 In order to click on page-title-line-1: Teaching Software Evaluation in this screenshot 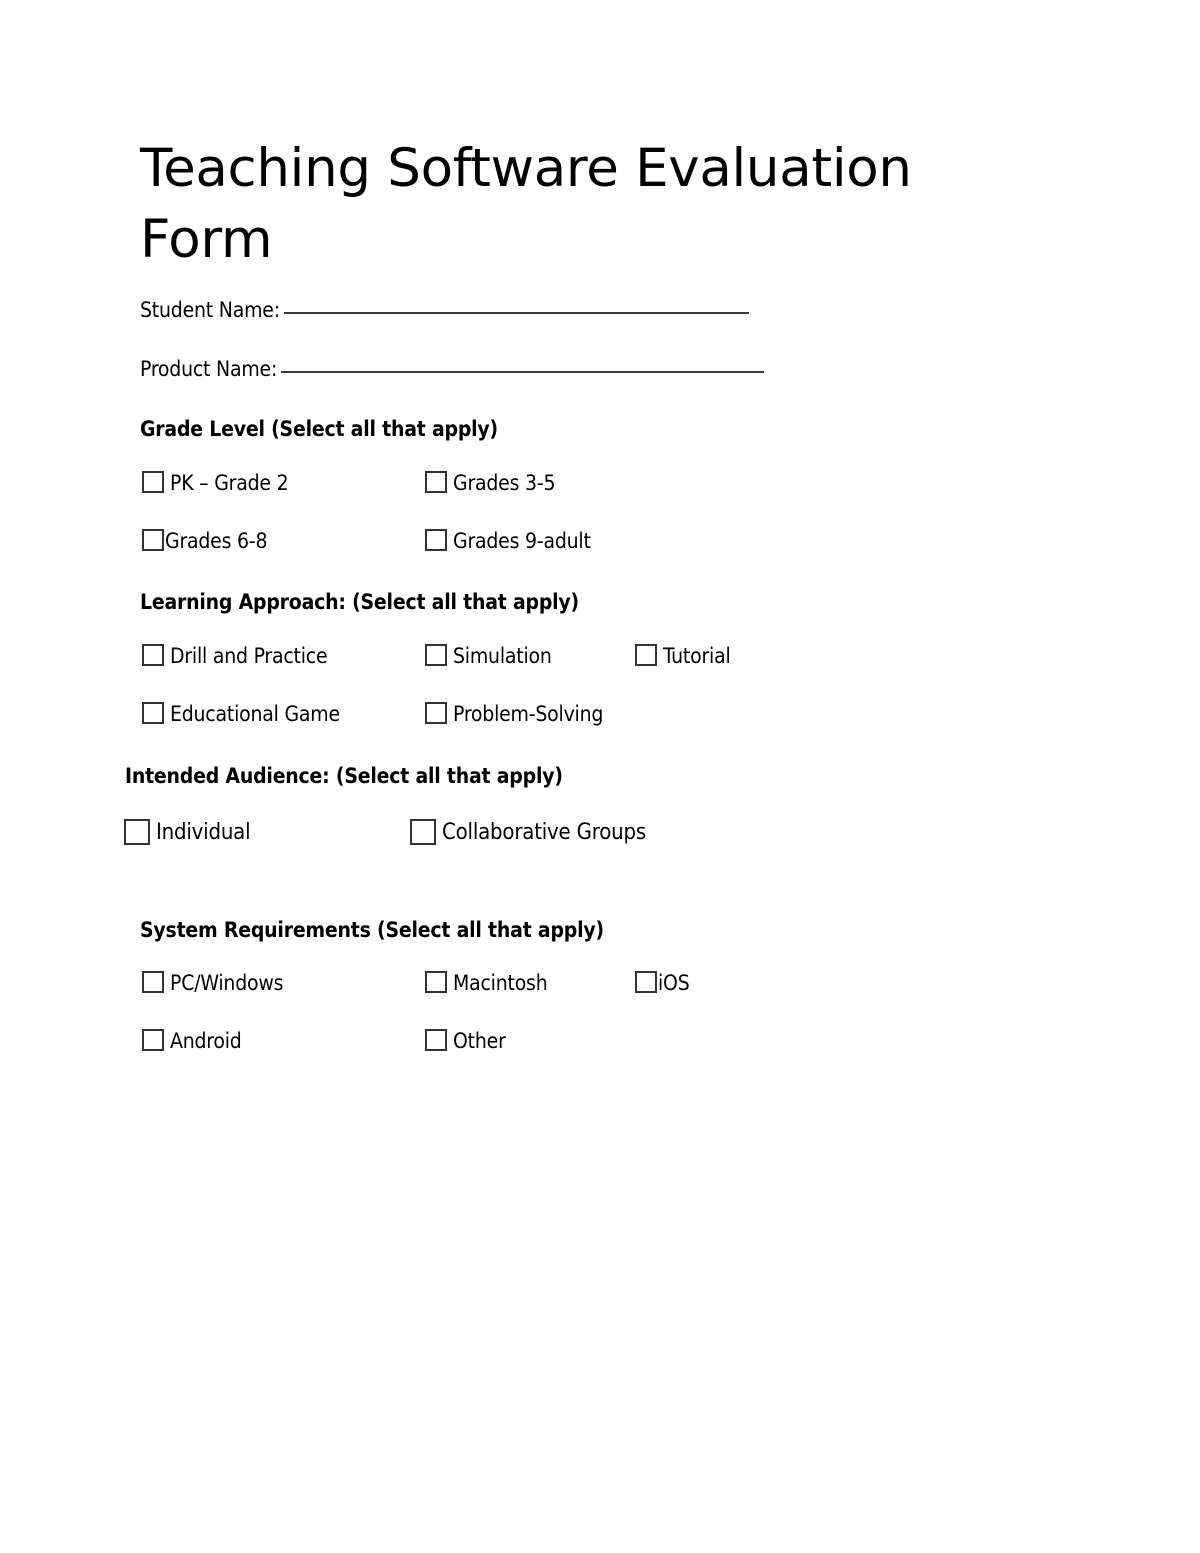, I will do `click(526, 168)`.